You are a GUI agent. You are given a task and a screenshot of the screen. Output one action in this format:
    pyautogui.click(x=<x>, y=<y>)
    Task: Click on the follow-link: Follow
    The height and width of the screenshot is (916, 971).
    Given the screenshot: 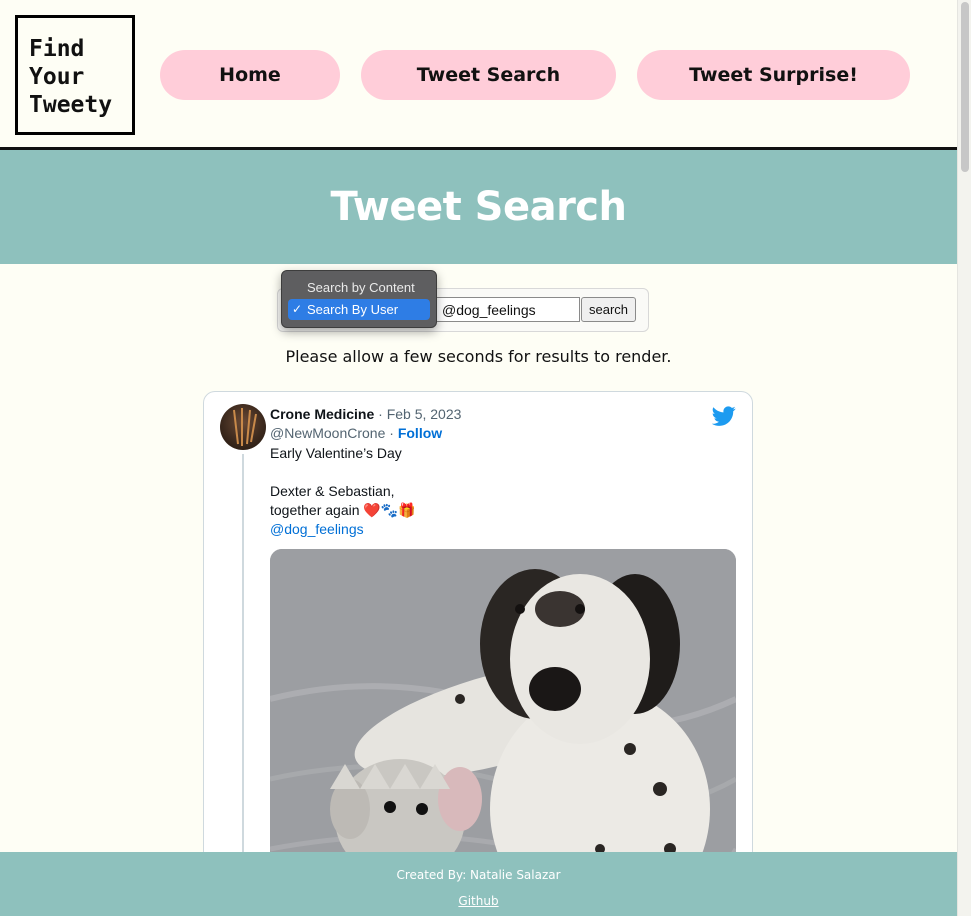 What is the action you would take?
    pyautogui.click(x=420, y=433)
    